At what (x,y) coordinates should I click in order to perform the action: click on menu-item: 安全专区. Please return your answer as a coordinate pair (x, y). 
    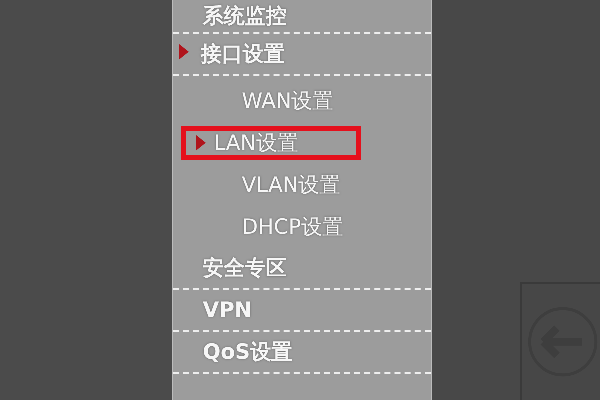
    Looking at the image, I should click on (245, 268).